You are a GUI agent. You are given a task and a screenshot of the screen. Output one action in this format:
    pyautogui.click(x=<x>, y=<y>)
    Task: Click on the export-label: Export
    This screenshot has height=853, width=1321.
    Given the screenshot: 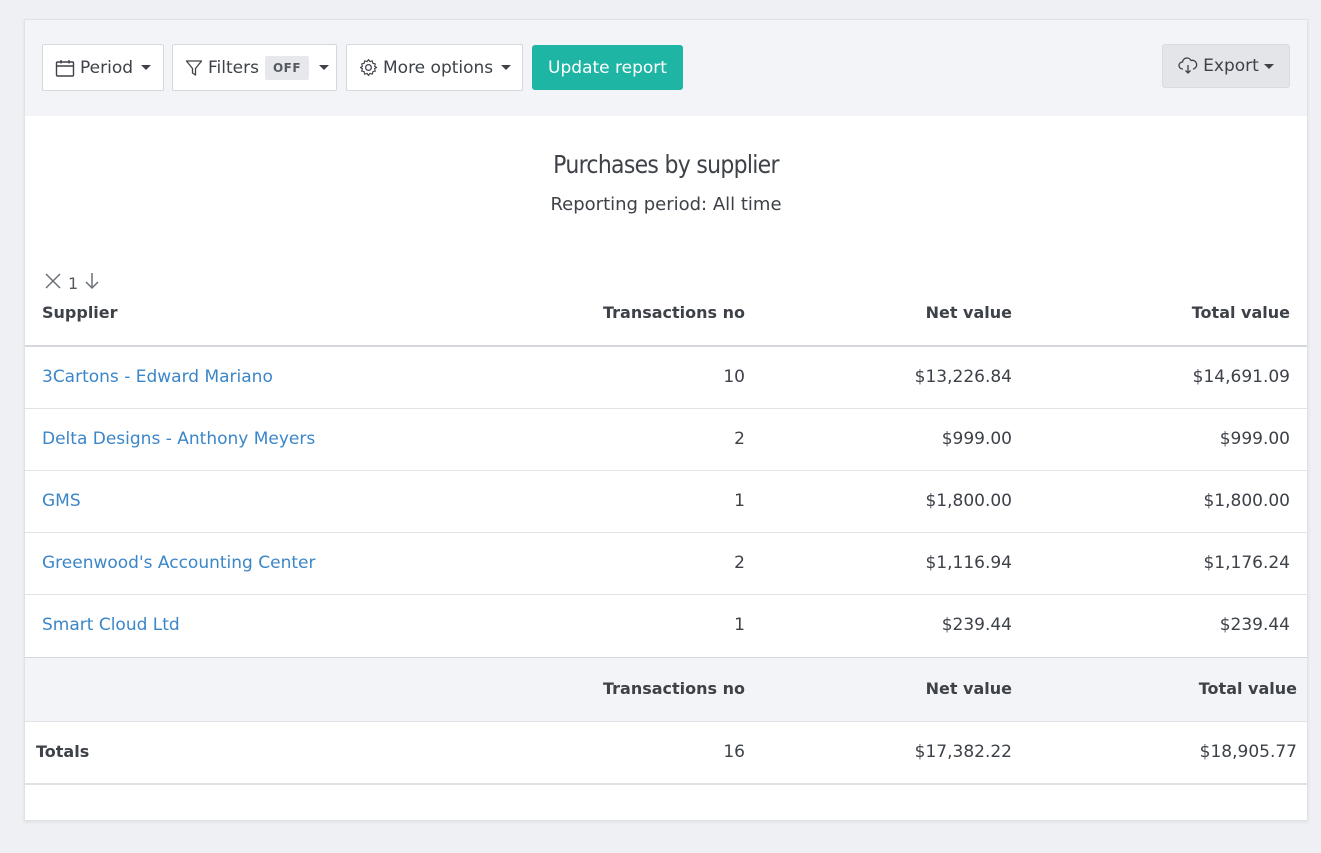 What is the action you would take?
    pyautogui.click(x=1231, y=66)
    